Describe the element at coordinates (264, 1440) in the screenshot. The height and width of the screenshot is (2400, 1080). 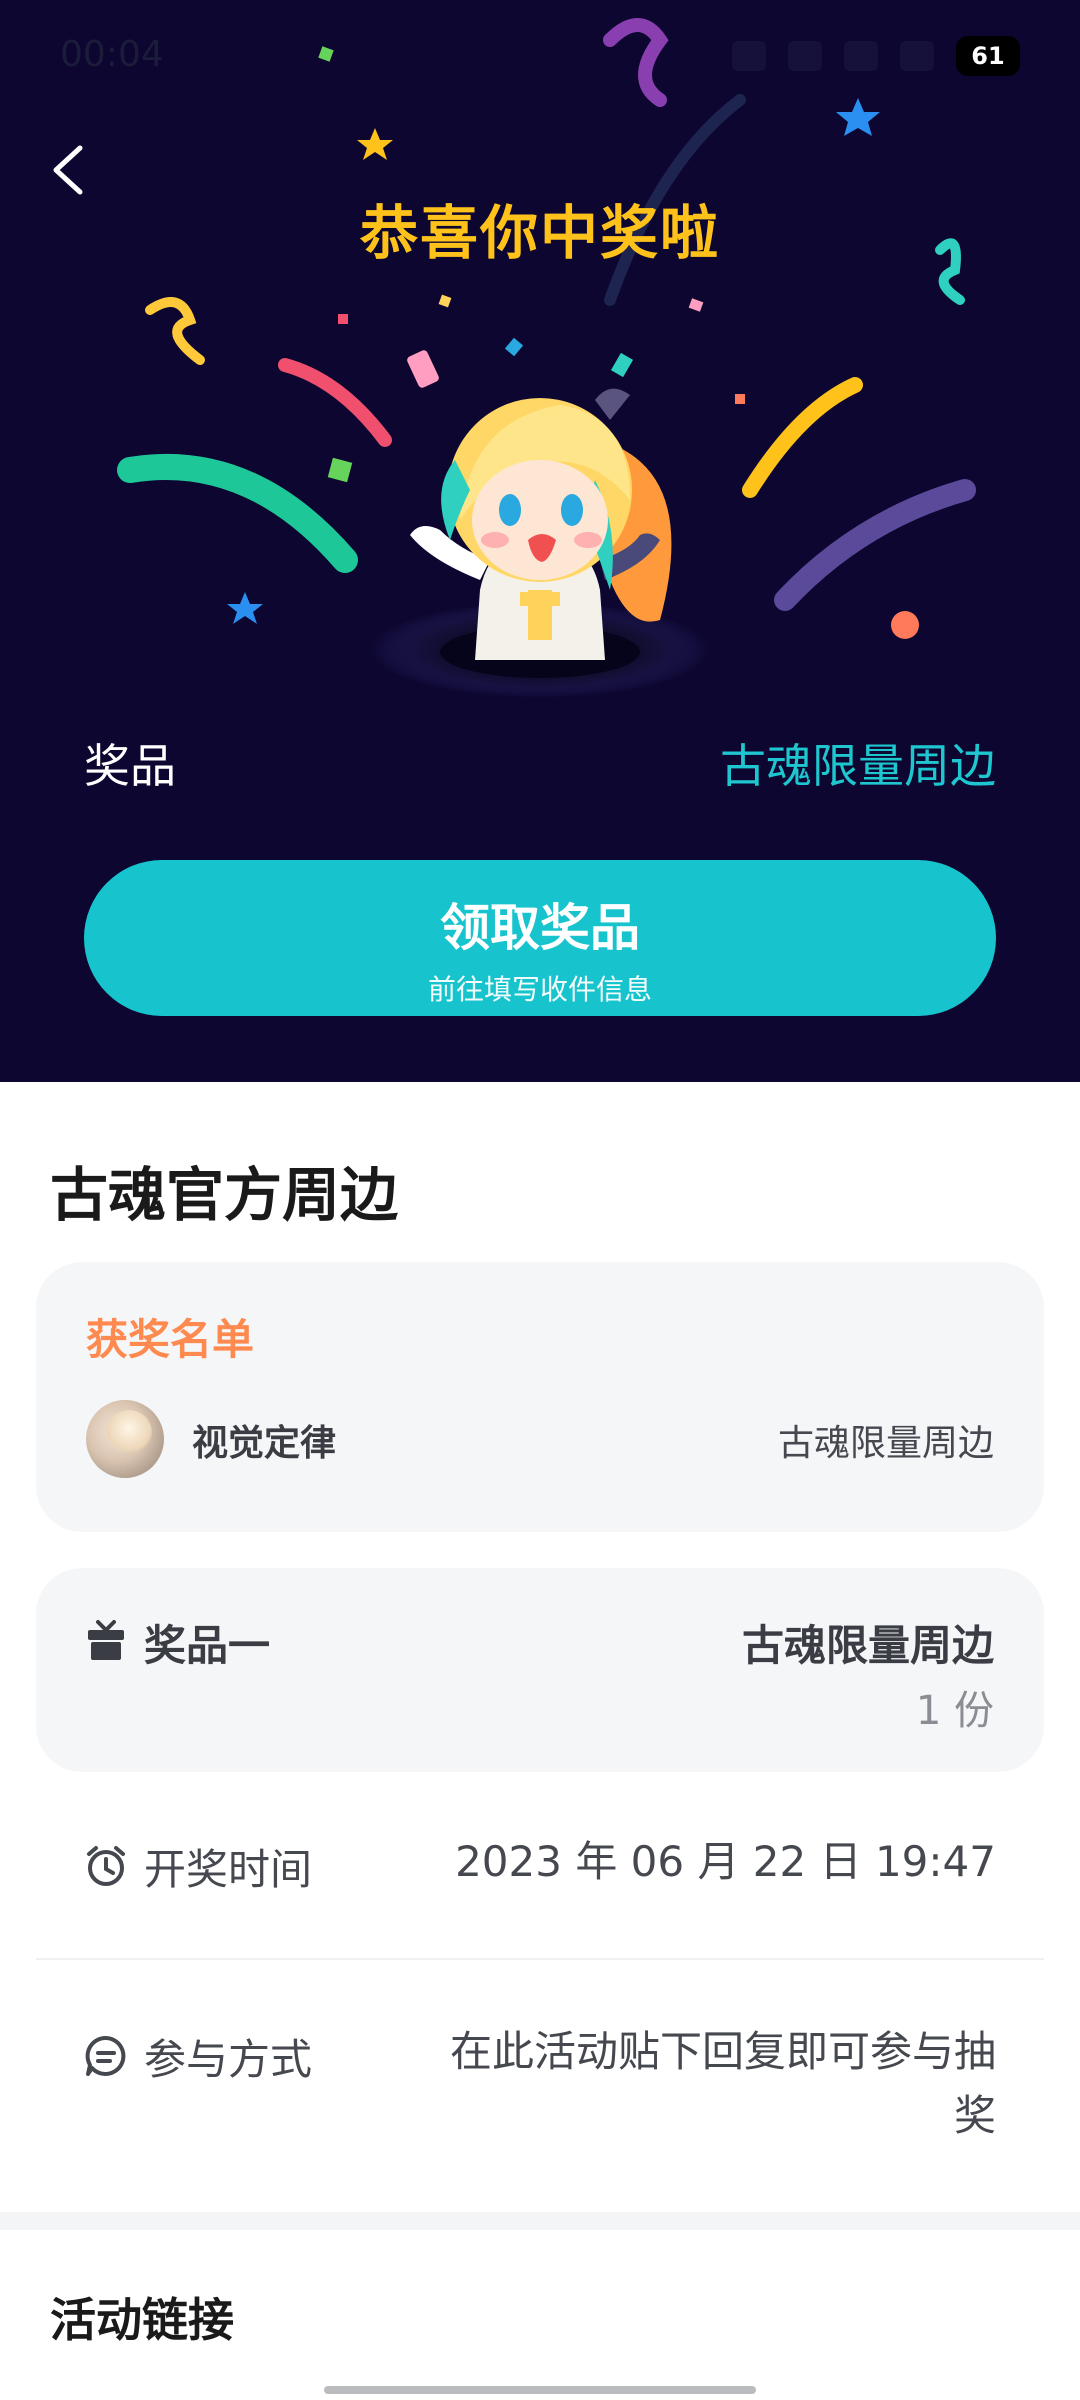
I see `winner-name: 视觉定律` at that location.